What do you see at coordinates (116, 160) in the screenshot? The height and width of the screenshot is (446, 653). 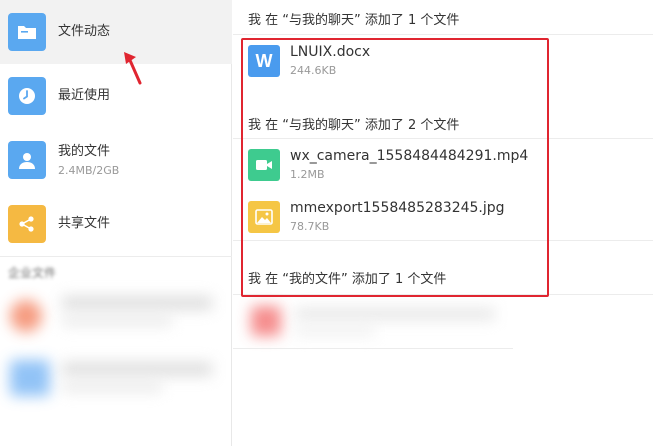 I see `sidebar-item-my-files: 我的文件 2.4MB/2GB` at bounding box center [116, 160].